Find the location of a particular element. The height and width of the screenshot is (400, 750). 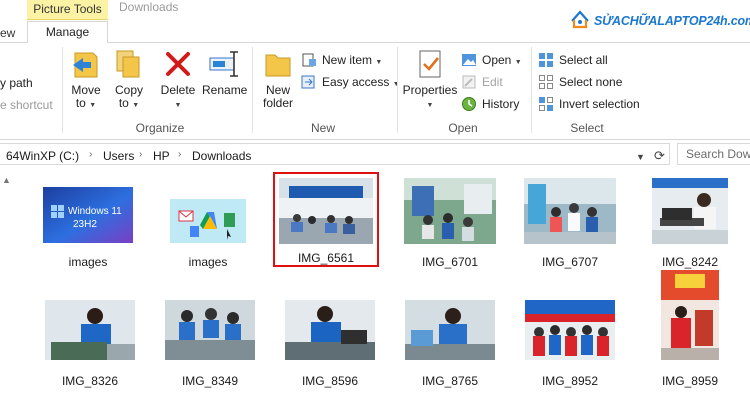

wallpaper-title: Windows 11 is located at coordinates (95, 211).